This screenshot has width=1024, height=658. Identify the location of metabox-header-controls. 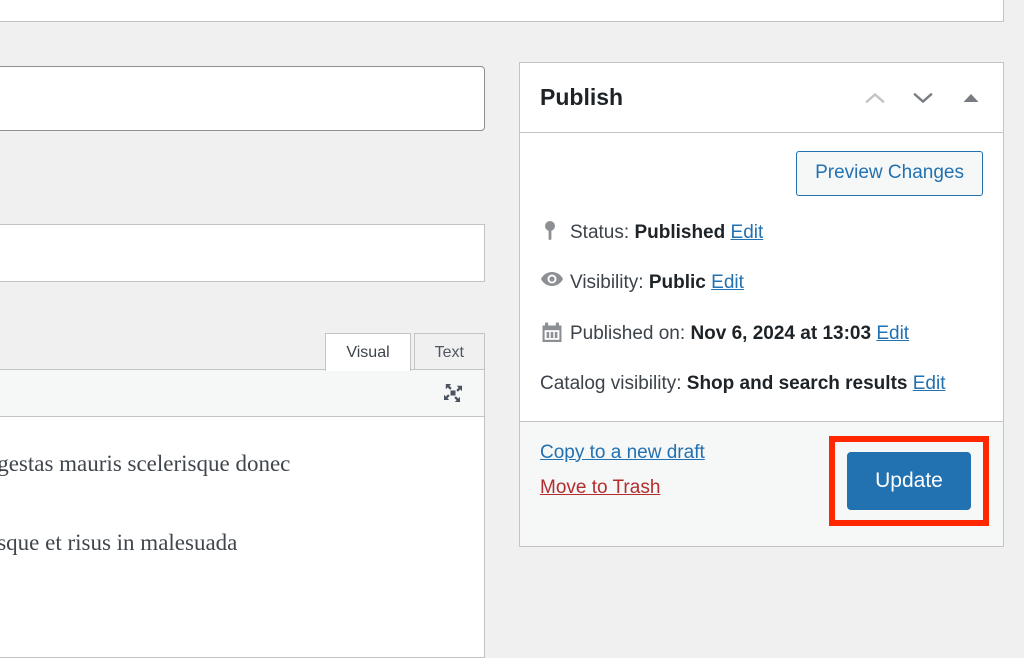
(923, 98).